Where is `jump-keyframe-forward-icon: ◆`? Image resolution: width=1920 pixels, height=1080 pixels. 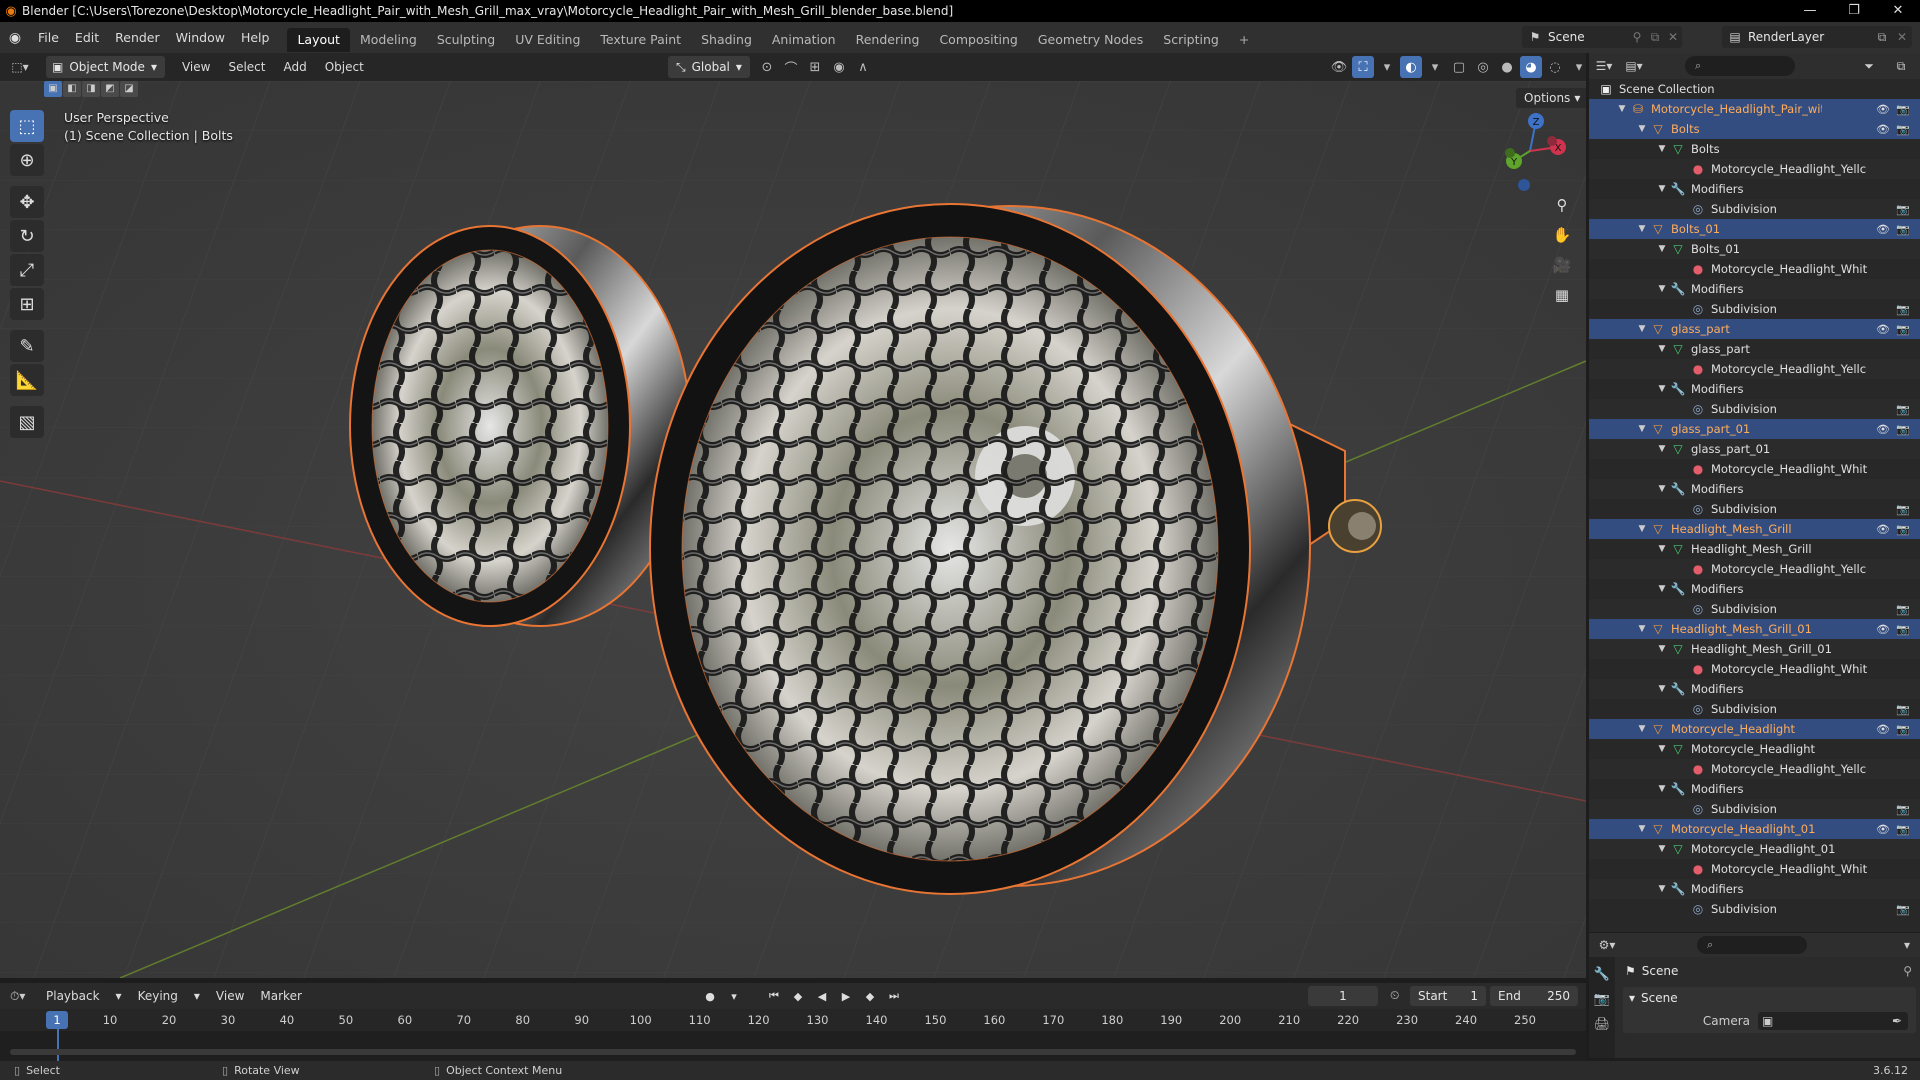
jump-keyframe-forward-icon: ◆ is located at coordinates (870, 996).